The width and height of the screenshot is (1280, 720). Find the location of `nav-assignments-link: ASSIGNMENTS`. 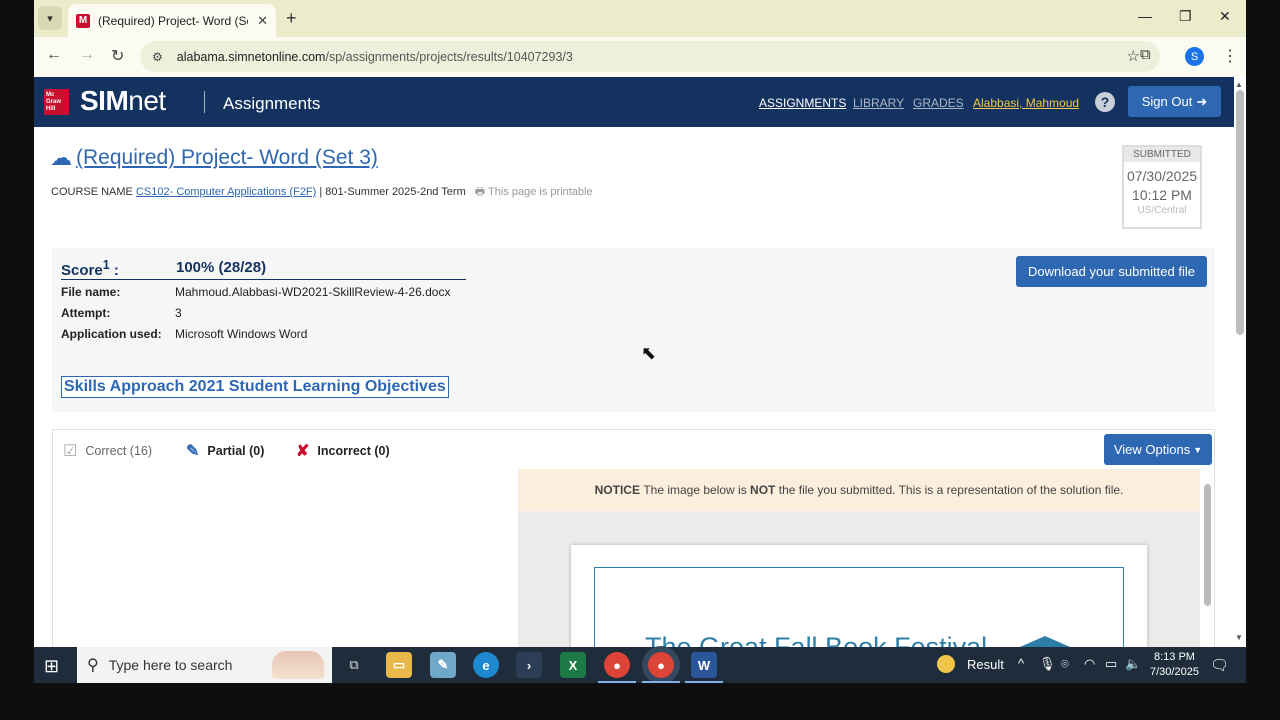

nav-assignments-link: ASSIGNMENTS is located at coordinates (802, 103).